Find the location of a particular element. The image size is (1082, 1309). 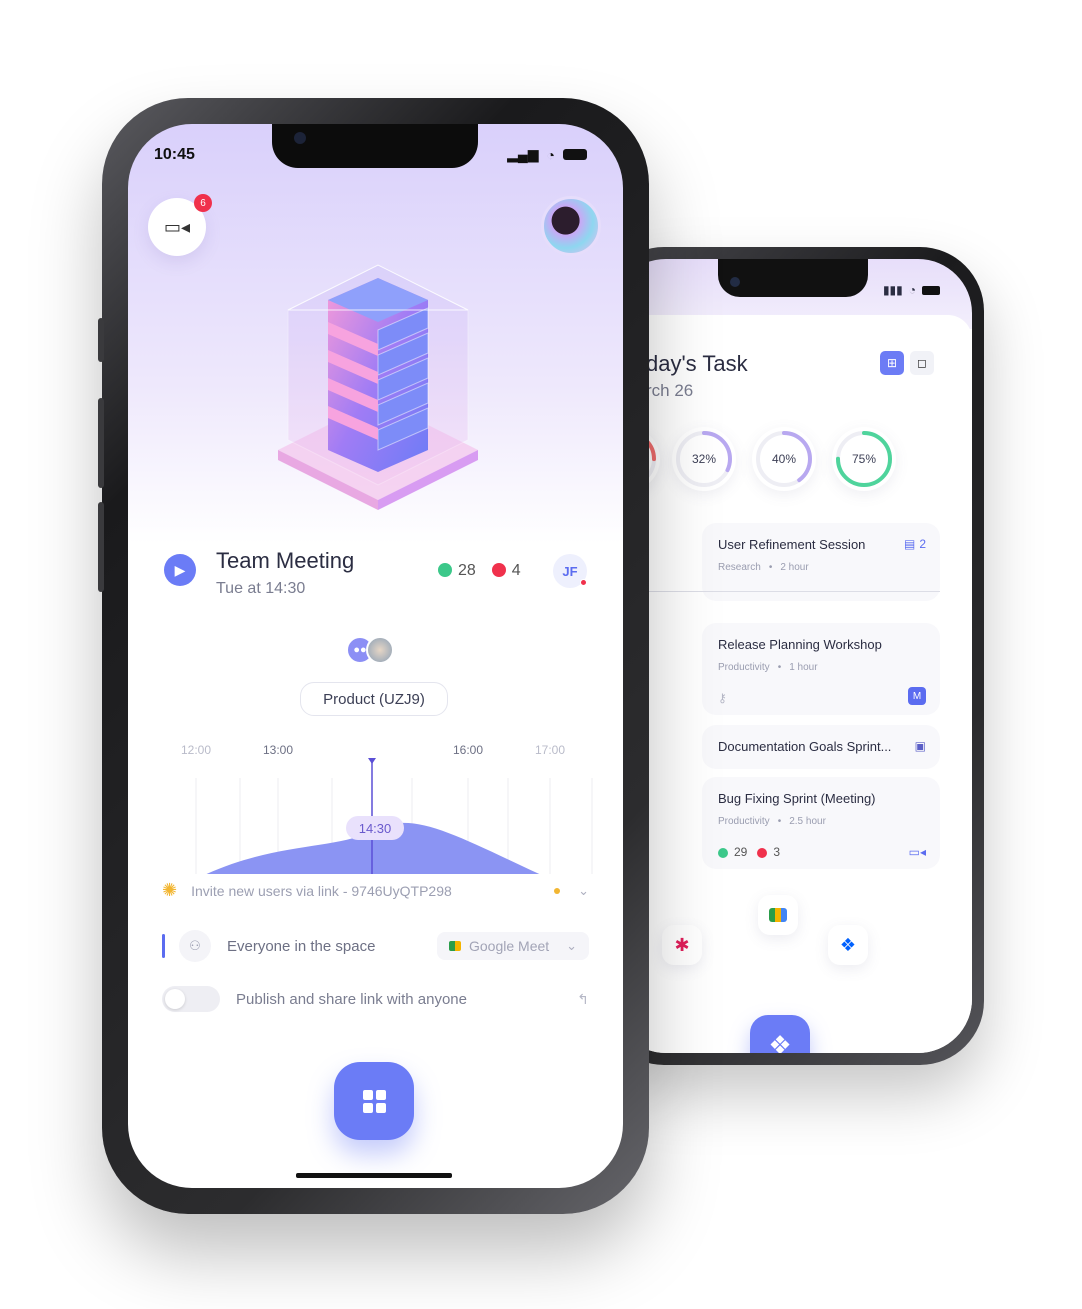

status-time: 10:45 is located at coordinates (174, 154).